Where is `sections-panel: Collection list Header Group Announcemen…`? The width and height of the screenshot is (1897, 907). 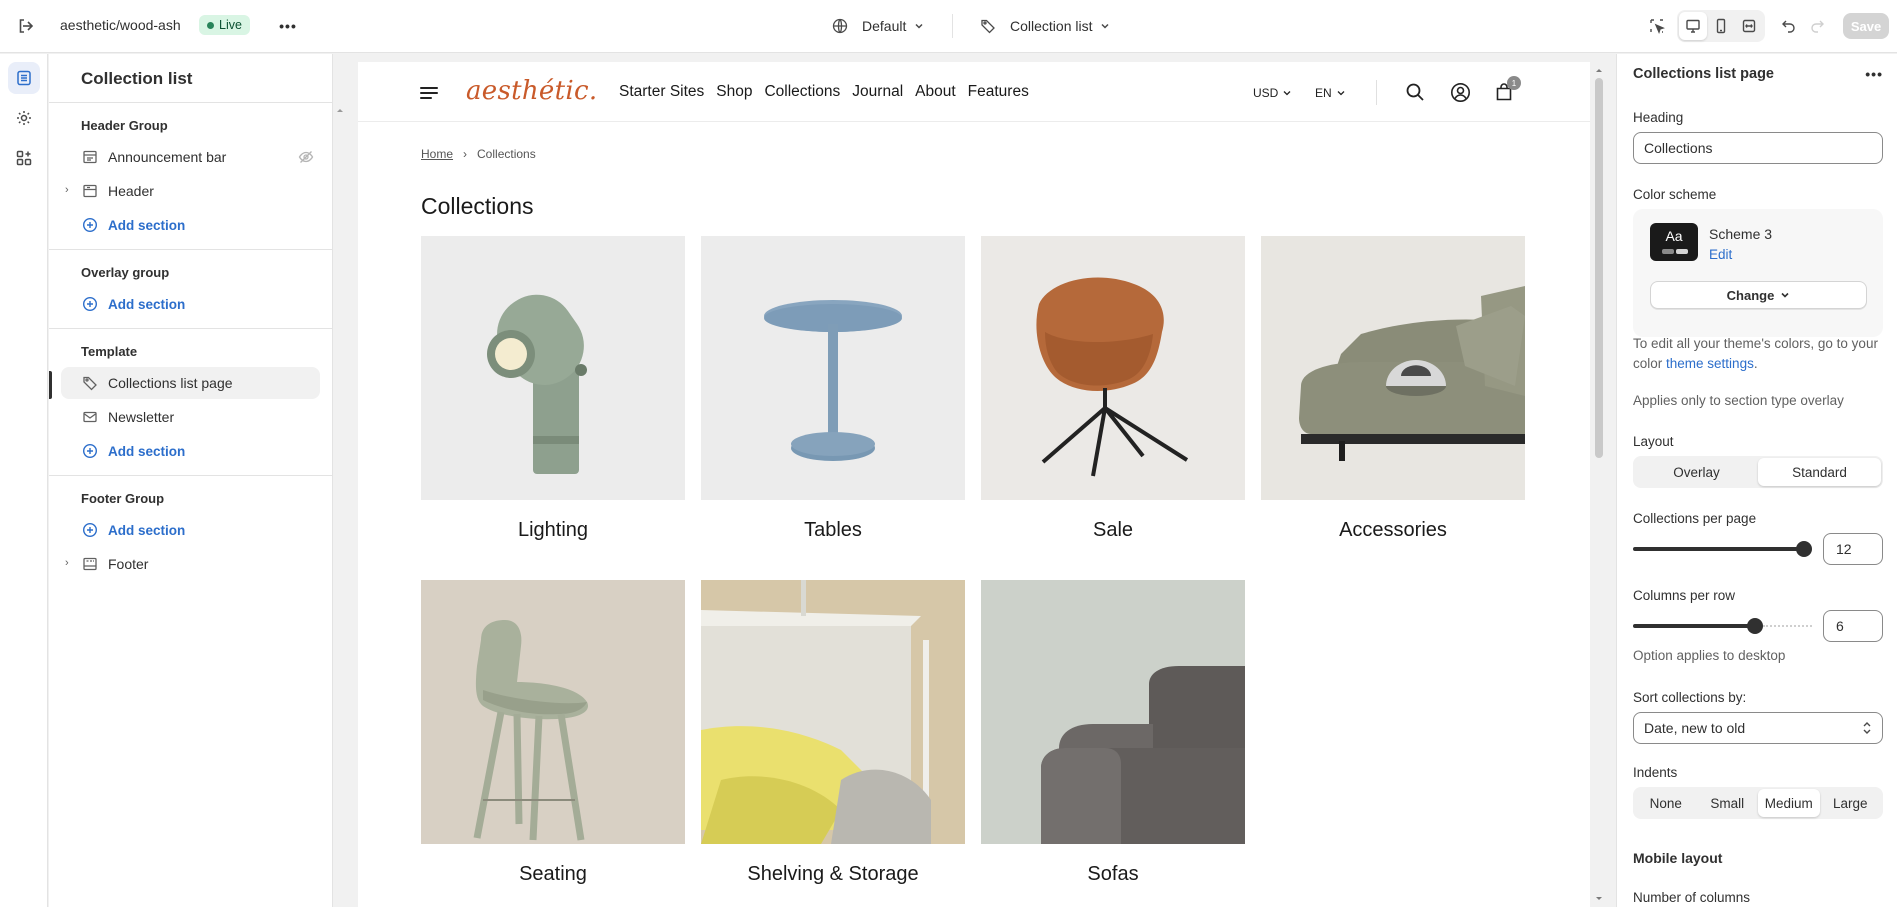
sections-panel: Collection list Header Group Announcemen… is located at coordinates (191, 480).